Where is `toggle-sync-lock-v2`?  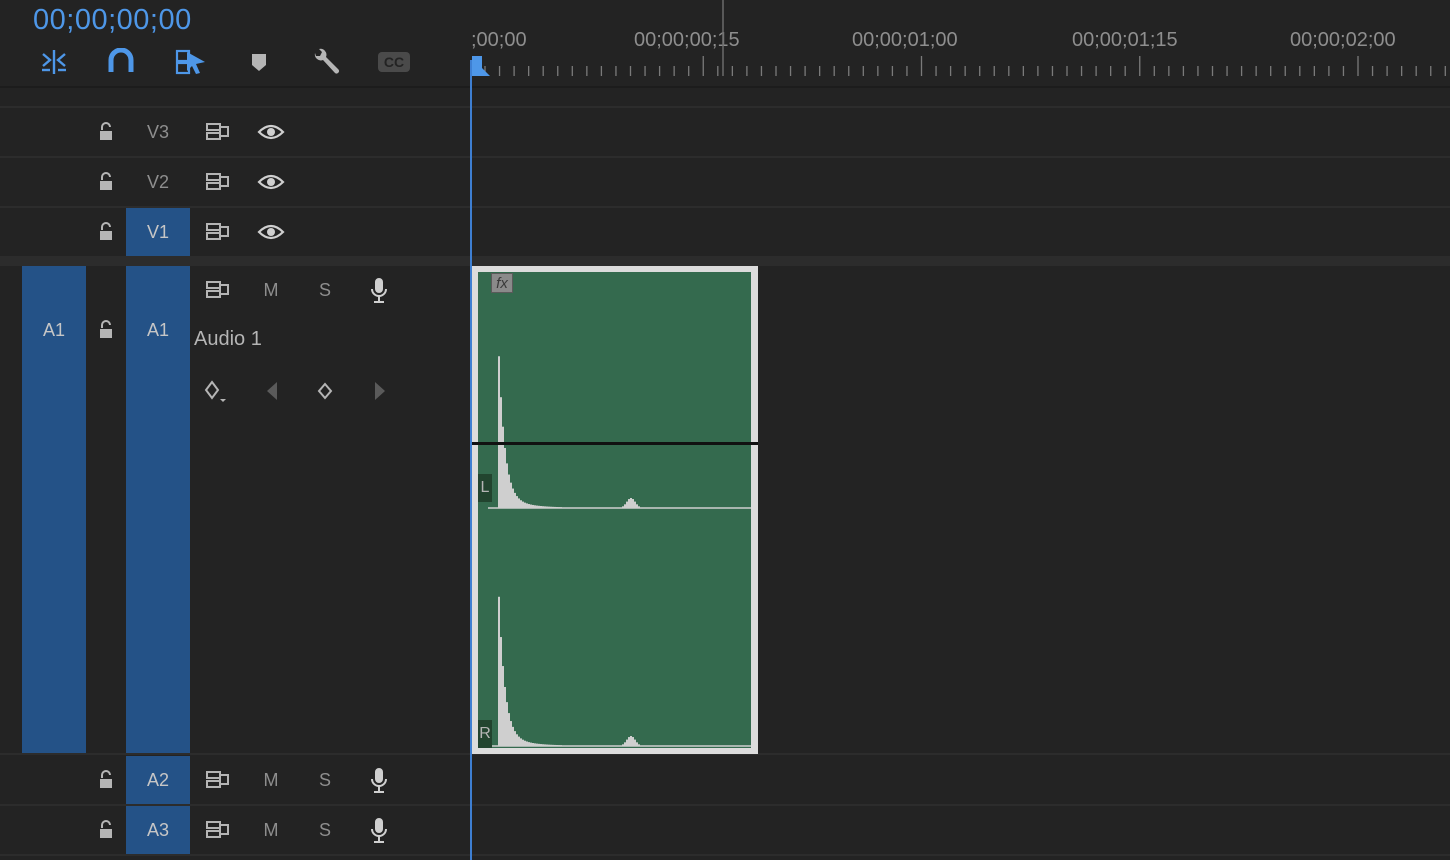
toggle-sync-lock-v2 is located at coordinates (218, 182).